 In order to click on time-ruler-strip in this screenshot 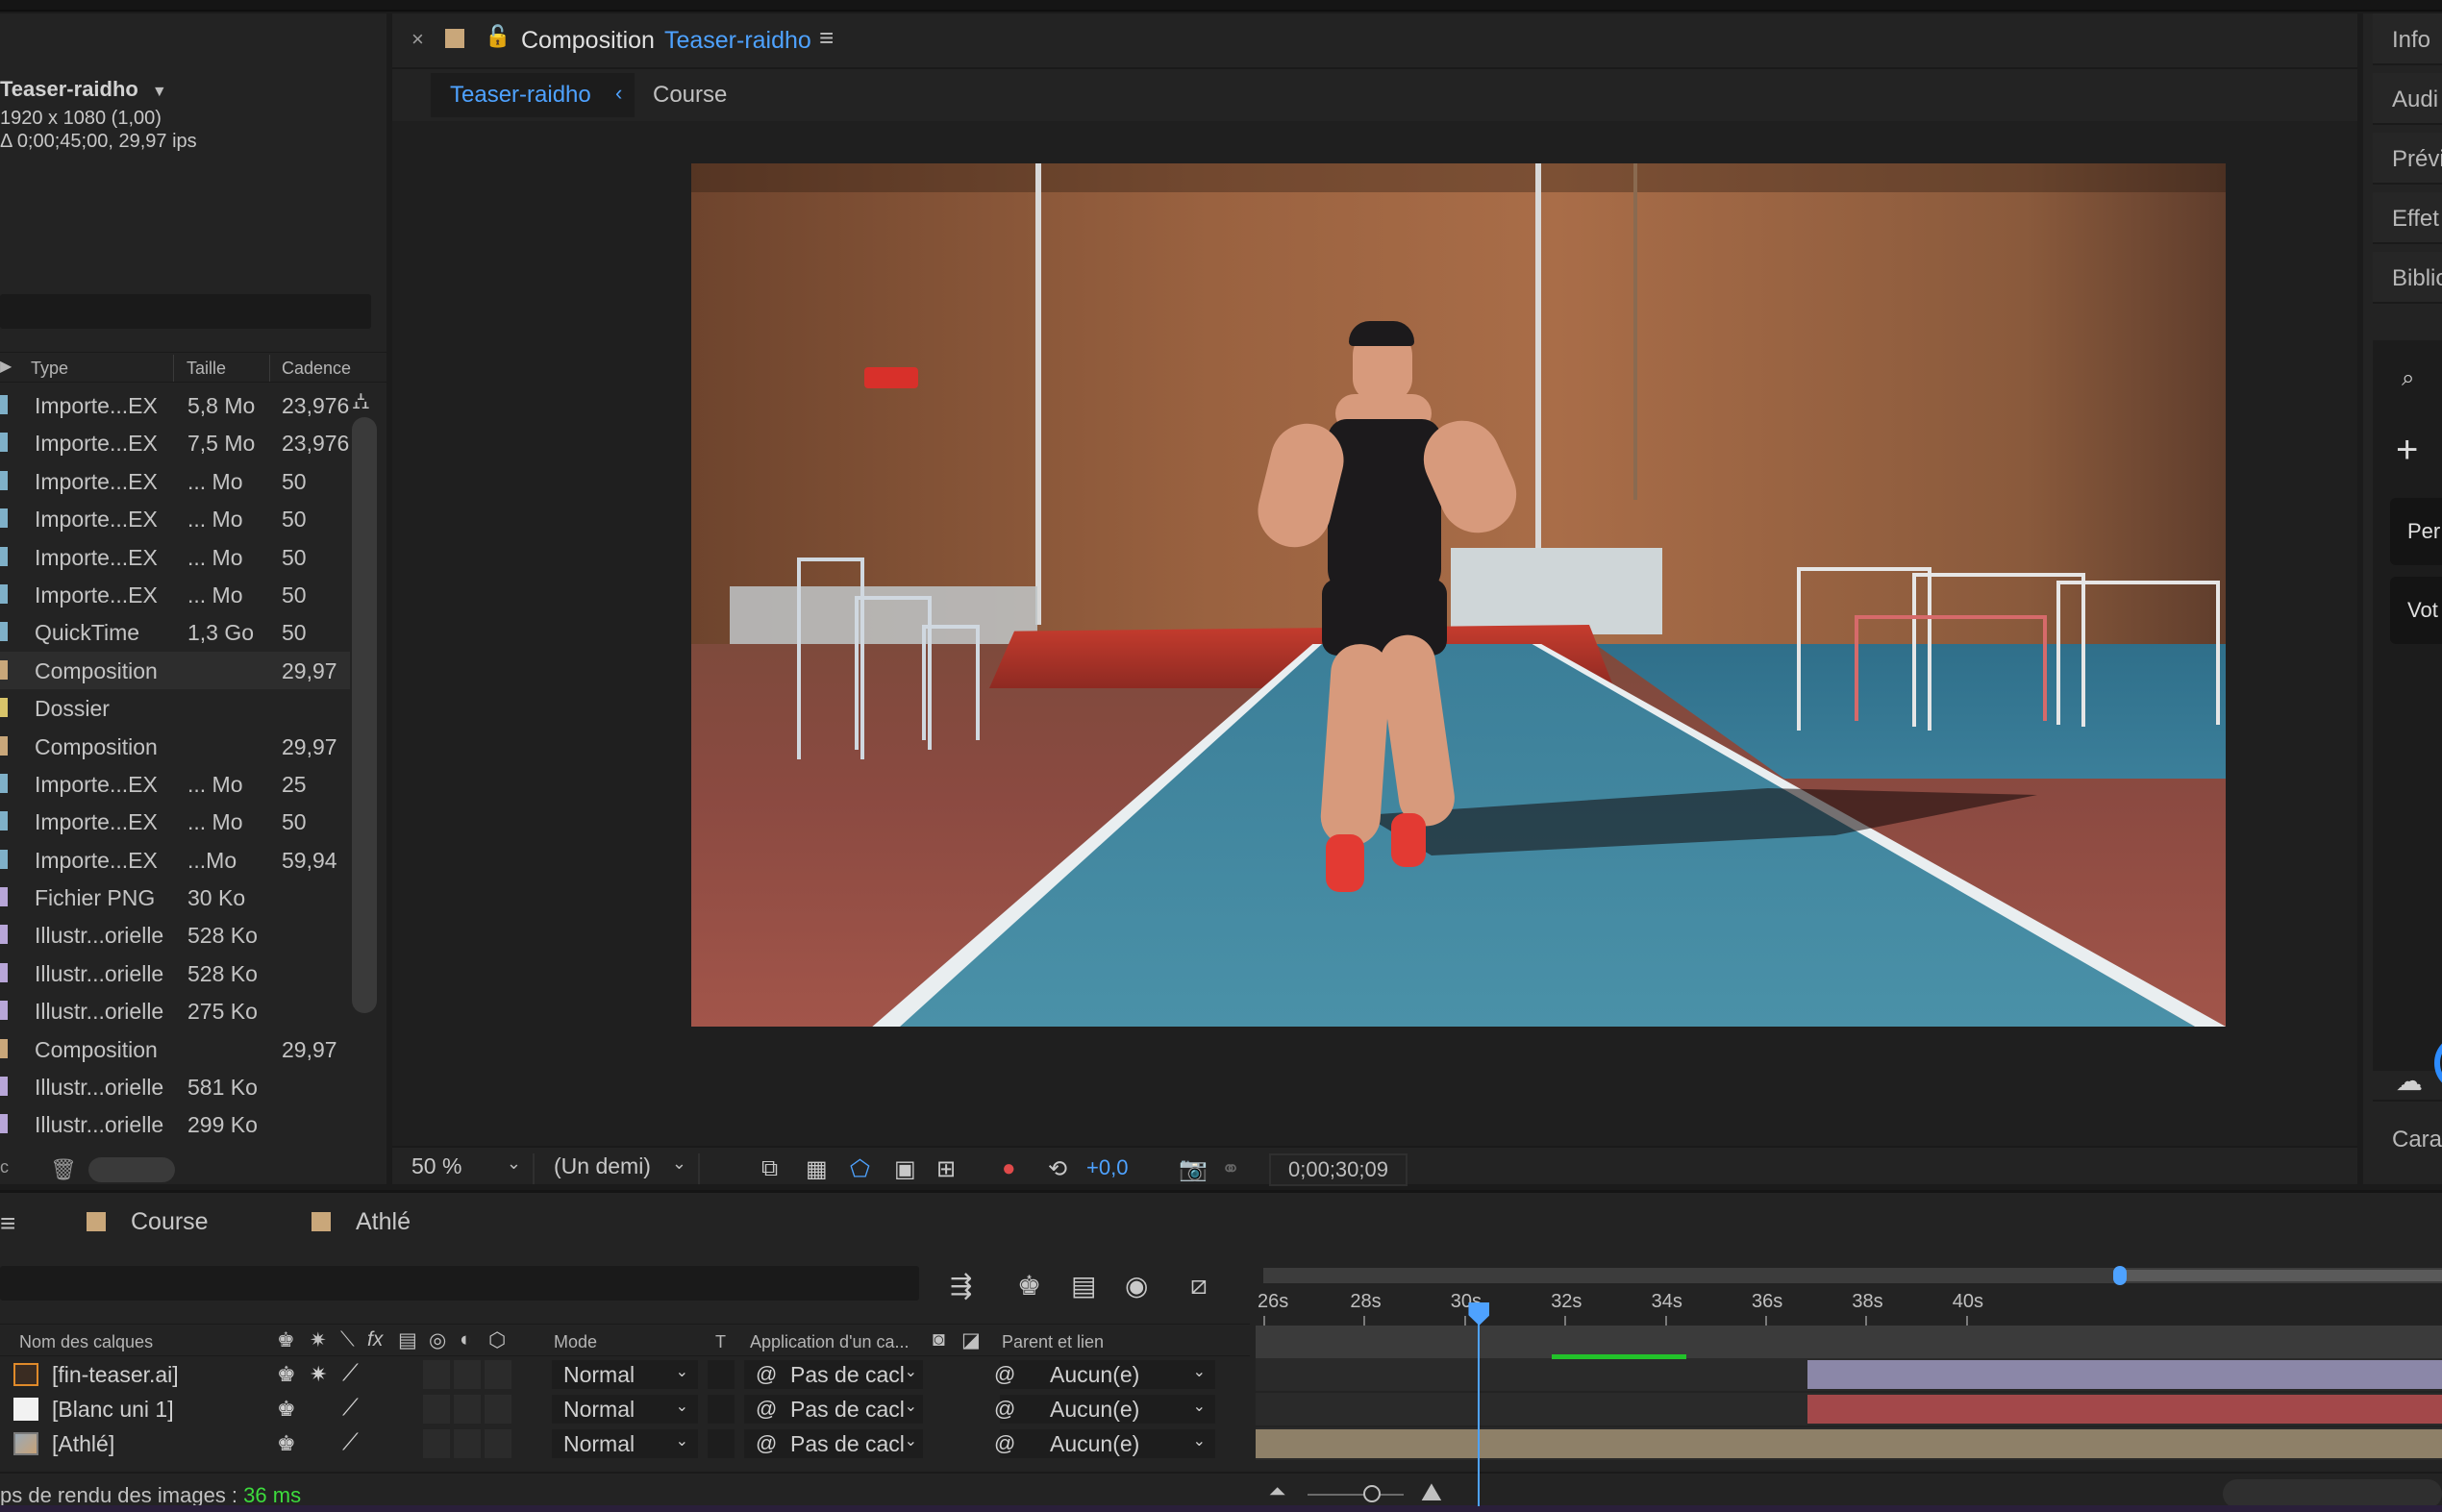, I will do `click(1849, 1342)`.